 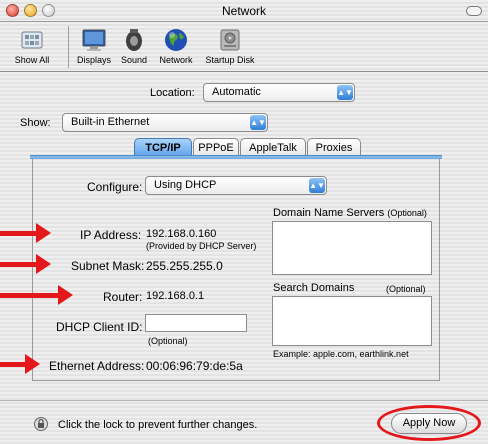 I want to click on toolbar-item-displays: Displays, so click(x=94, y=46).